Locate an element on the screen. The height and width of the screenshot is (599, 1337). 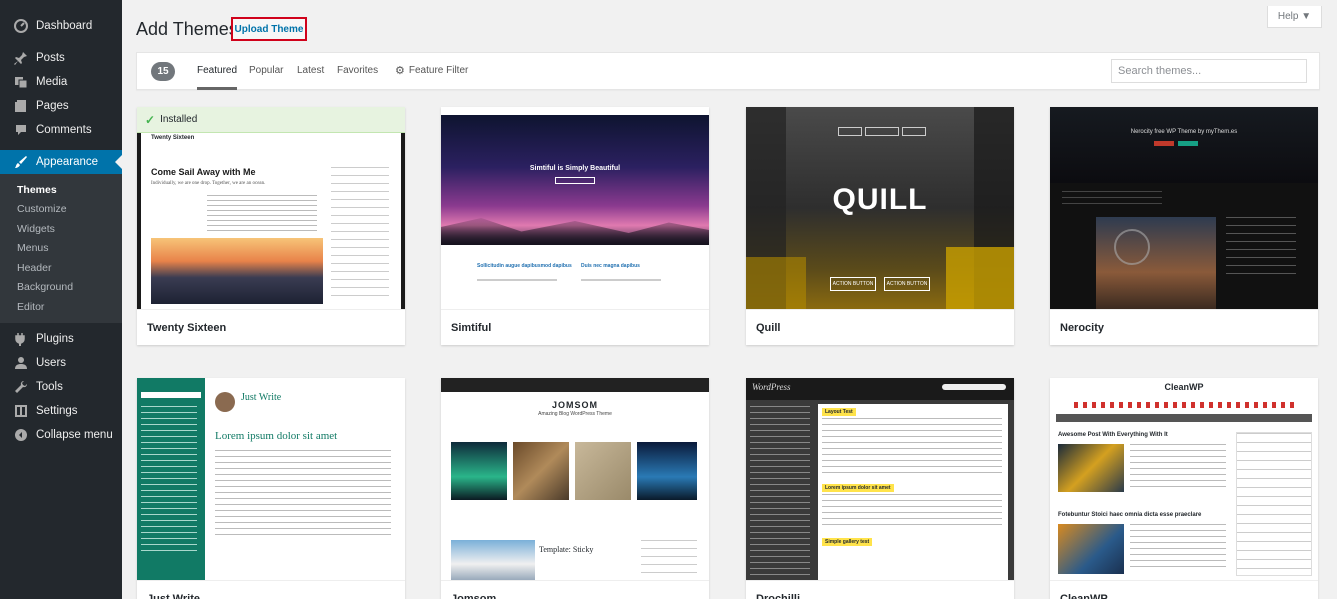
preview-box-3: Simple gallery test is located at coordinates (847, 542).